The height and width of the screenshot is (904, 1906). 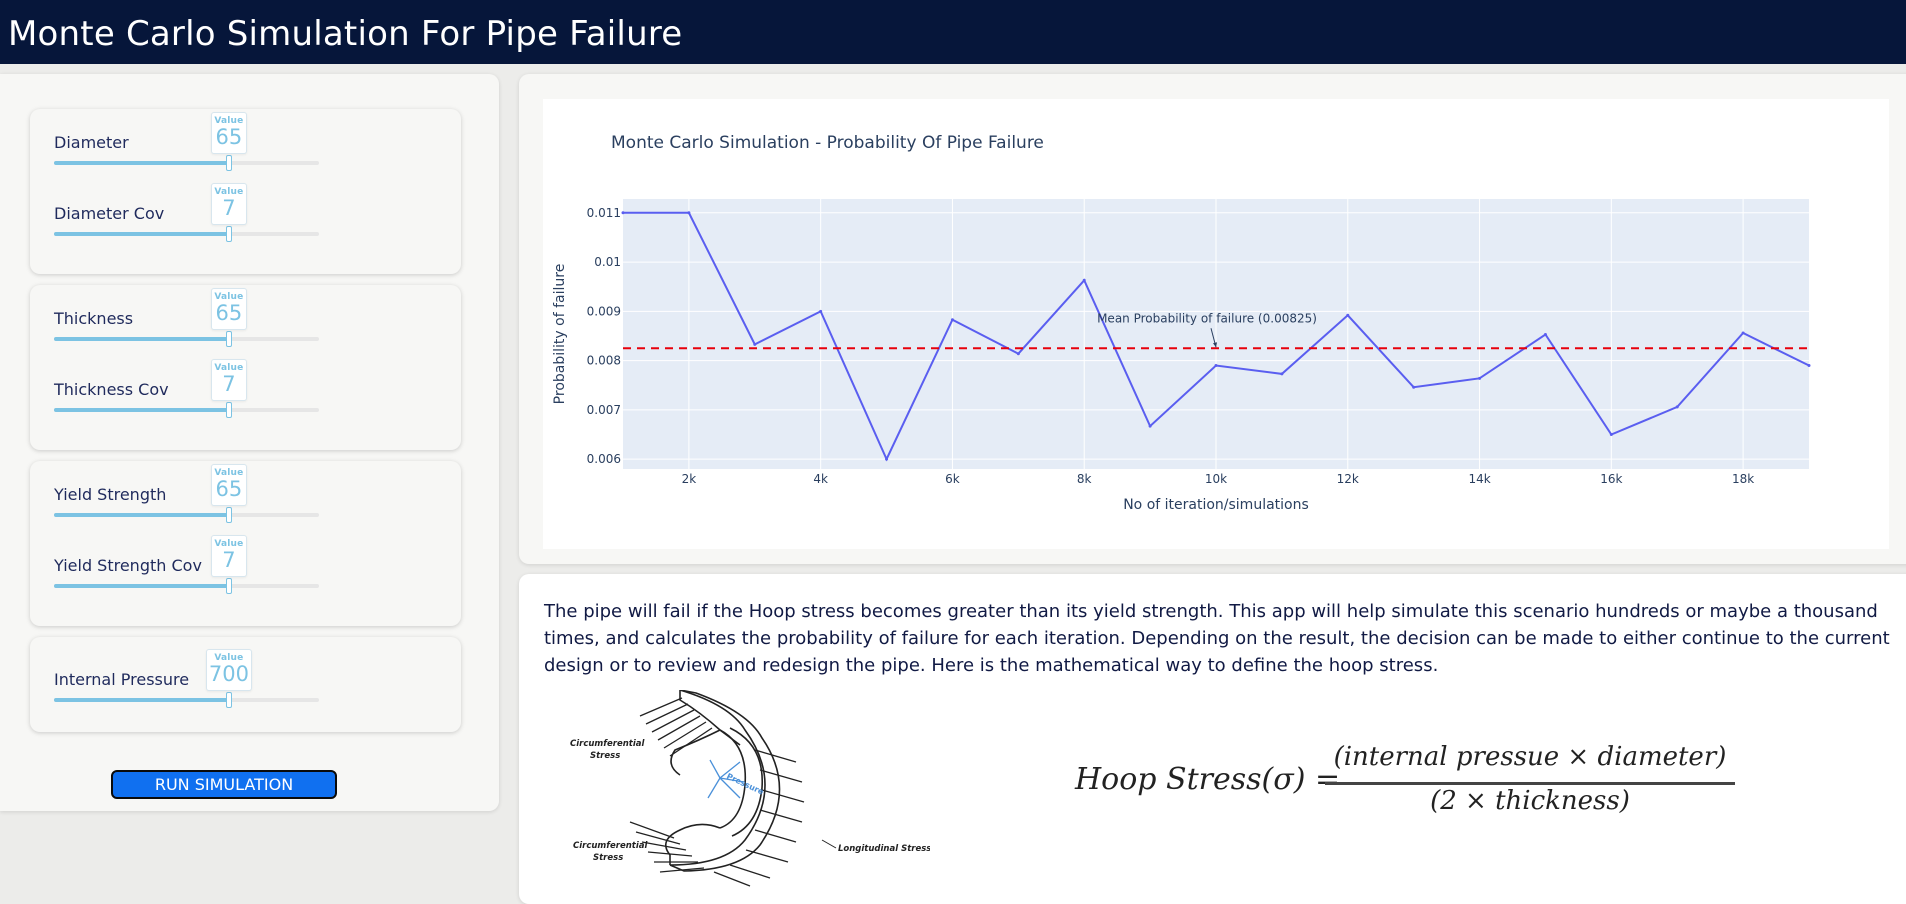 I want to click on diameter-card: Diameter Value 65 Diameter Cov Value 7, so click(x=245, y=191).